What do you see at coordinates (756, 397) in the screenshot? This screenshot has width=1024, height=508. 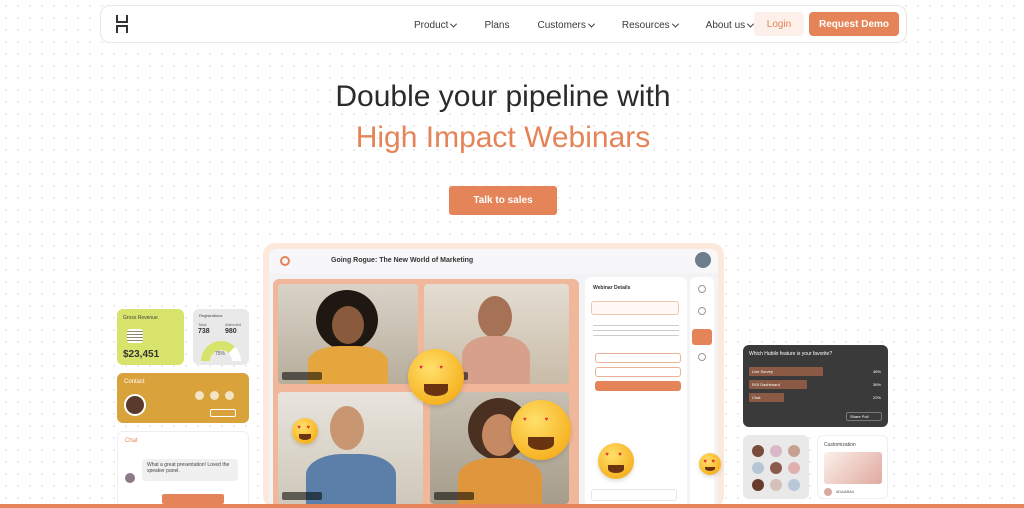 I see `poll-option-label: Chat` at bounding box center [756, 397].